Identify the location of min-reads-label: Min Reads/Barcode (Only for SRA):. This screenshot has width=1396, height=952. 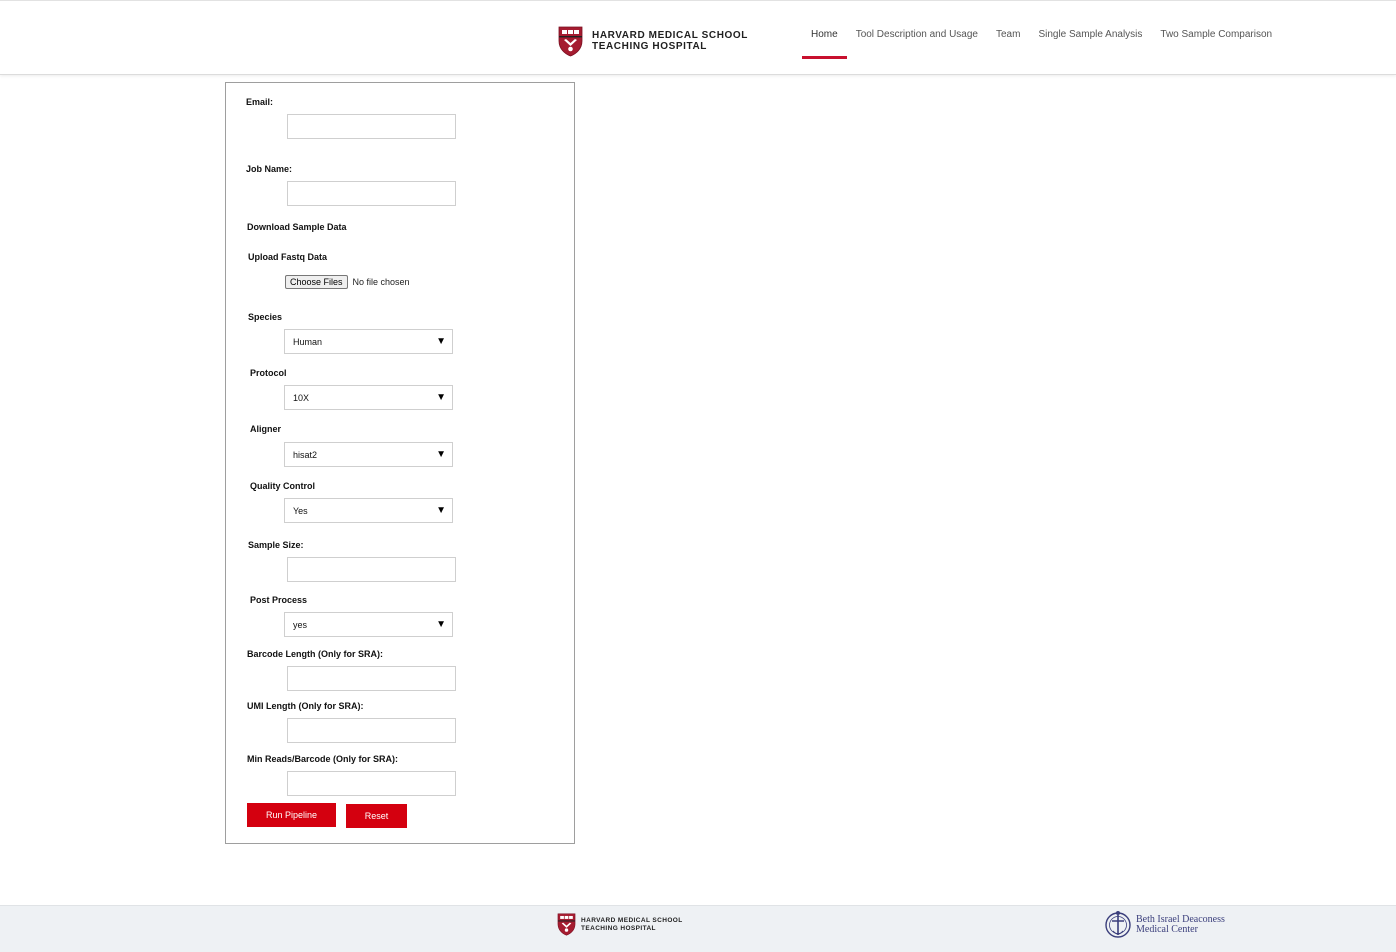
(323, 759).